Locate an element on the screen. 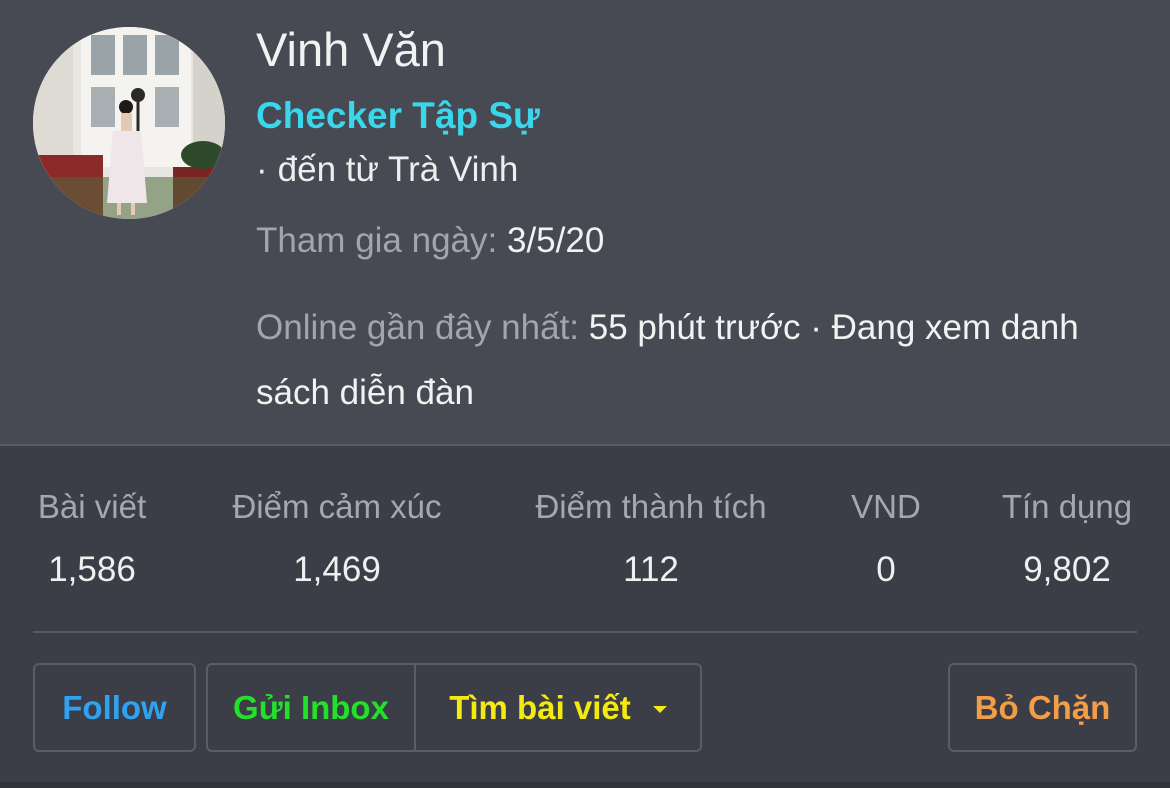  stat-vnd: VND 0 is located at coordinates (886, 539).